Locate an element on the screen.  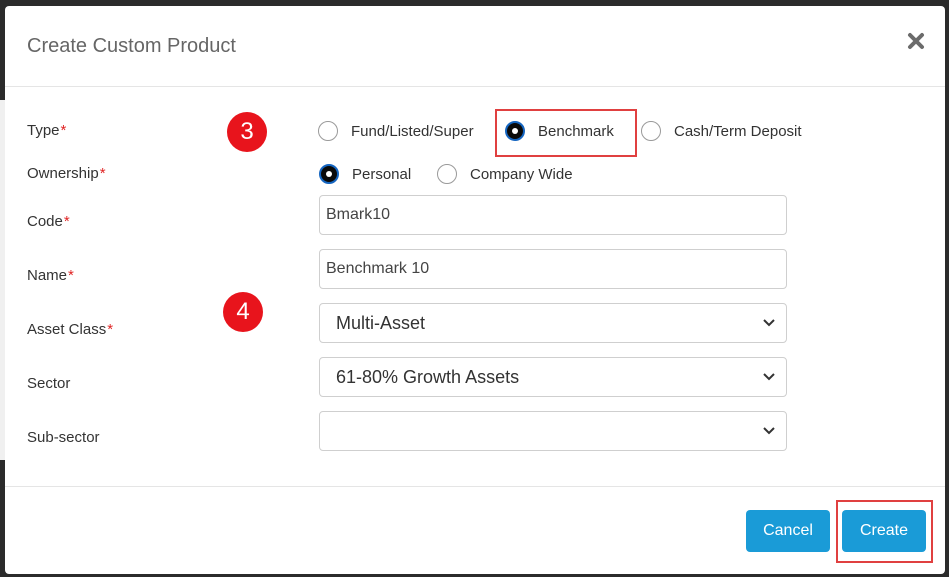
ownership-option-personal: Personal is located at coordinates (365, 174).